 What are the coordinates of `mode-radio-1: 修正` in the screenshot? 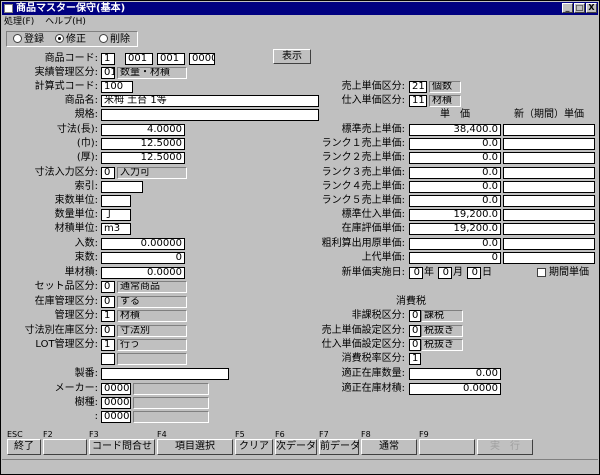 It's located at (70, 39).